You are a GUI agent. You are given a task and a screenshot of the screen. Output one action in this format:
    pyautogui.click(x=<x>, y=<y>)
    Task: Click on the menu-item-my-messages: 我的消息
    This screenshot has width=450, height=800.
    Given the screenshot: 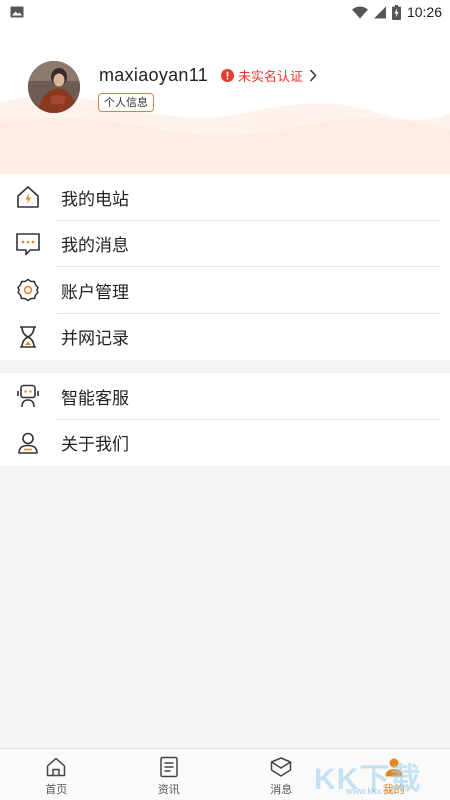 What is the action you would take?
    pyautogui.click(x=225, y=244)
    